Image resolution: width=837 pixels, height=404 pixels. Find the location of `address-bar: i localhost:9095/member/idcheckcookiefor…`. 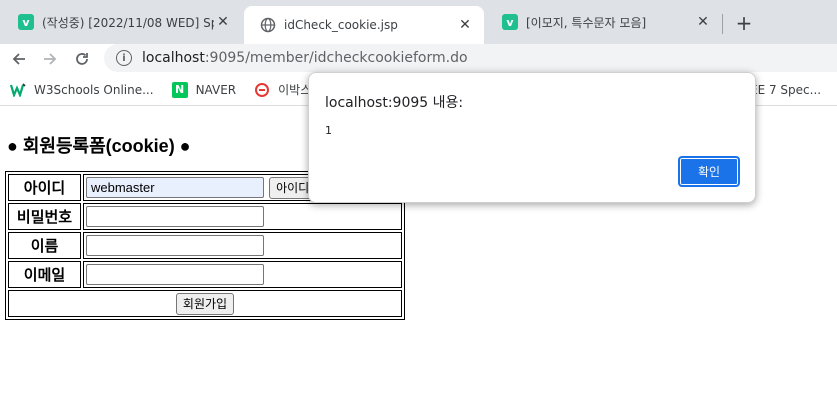

address-bar: i localhost:9095/member/idcheckcookiefor… is located at coordinates (470, 58).